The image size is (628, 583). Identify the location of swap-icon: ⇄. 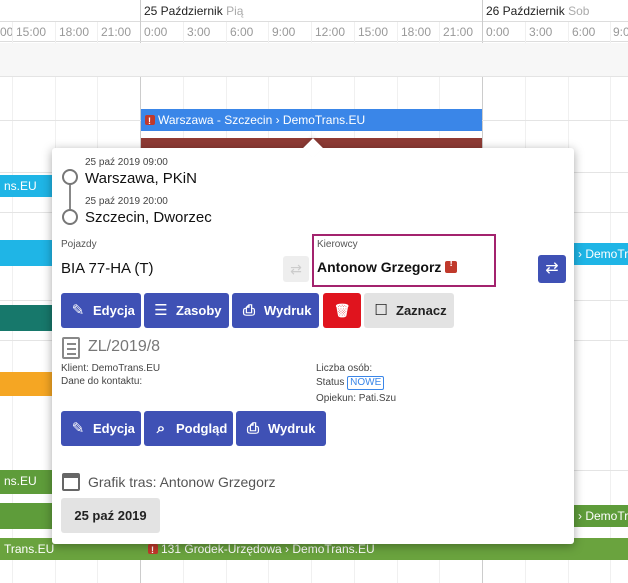
(552, 268).